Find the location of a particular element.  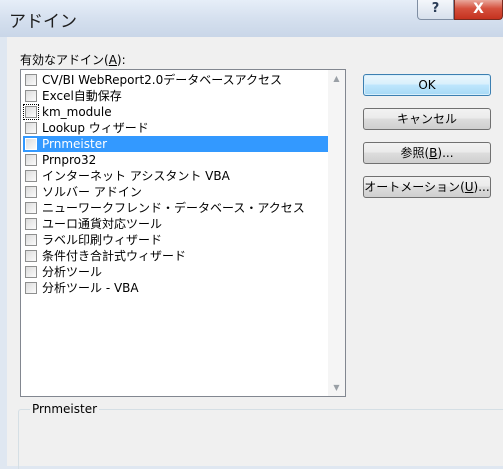

addin-item: ソルバー アドイン is located at coordinates (176, 192).